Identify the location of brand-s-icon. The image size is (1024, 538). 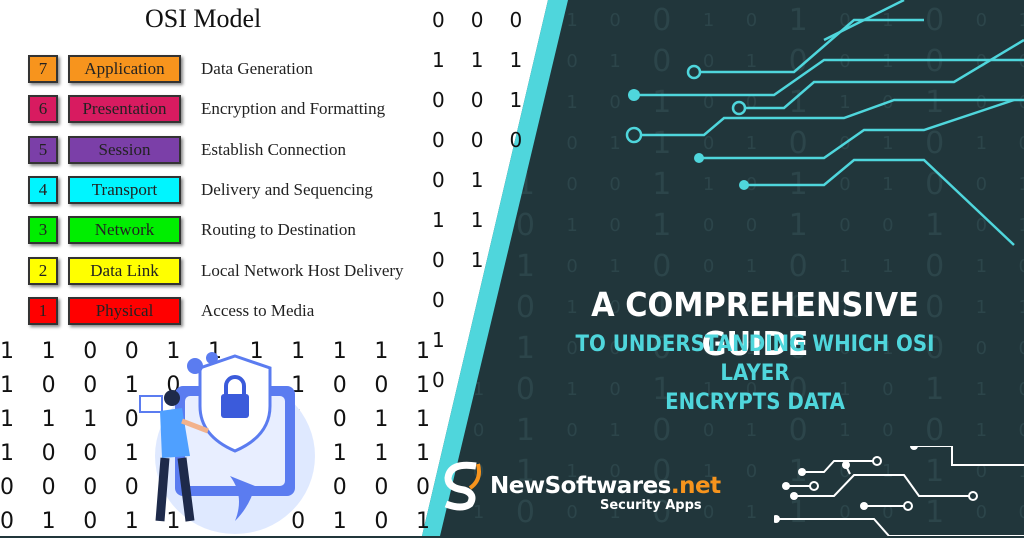
(462, 486).